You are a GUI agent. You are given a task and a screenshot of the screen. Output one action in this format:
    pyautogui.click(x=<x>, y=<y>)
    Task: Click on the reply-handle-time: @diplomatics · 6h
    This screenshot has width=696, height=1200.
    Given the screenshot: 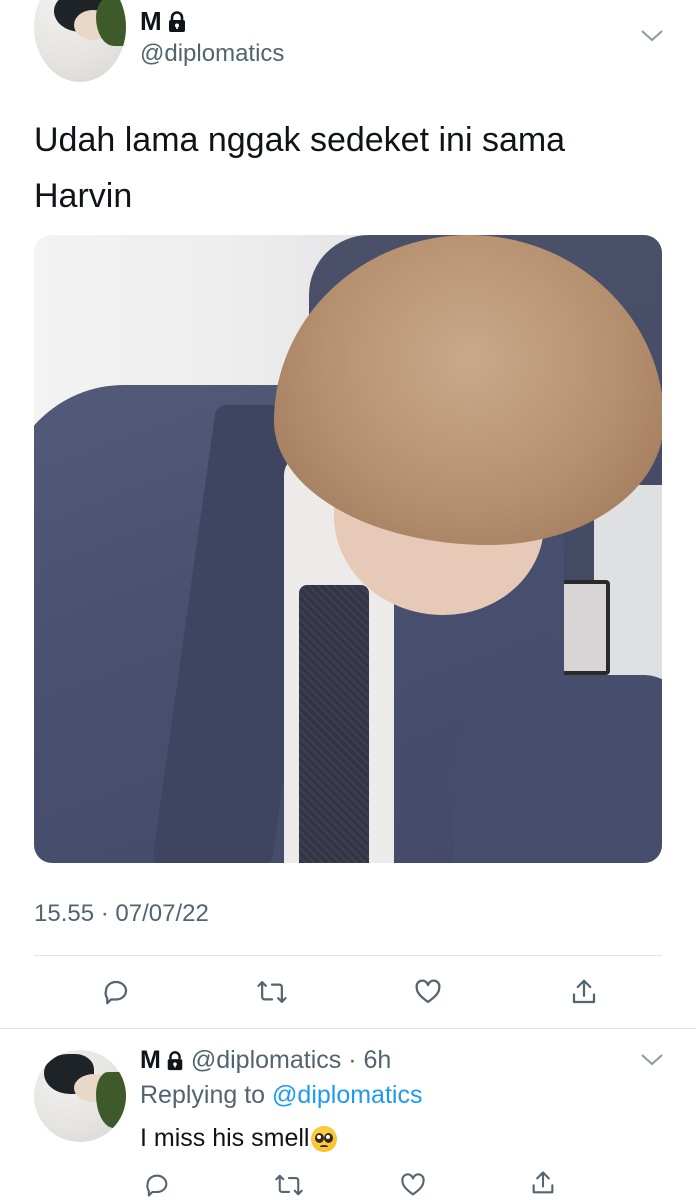 What is the action you would take?
    pyautogui.click(x=291, y=1060)
    